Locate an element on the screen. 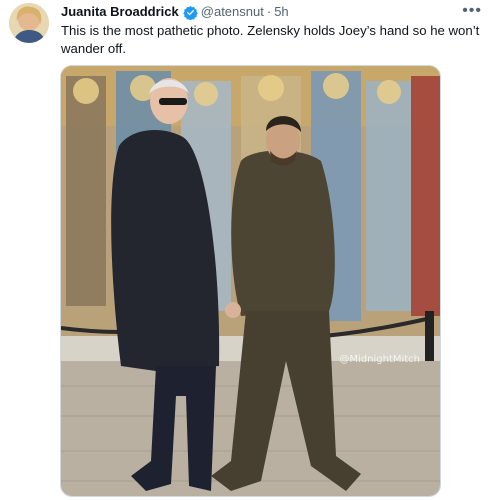  verified-badge-icon is located at coordinates (190, 12).